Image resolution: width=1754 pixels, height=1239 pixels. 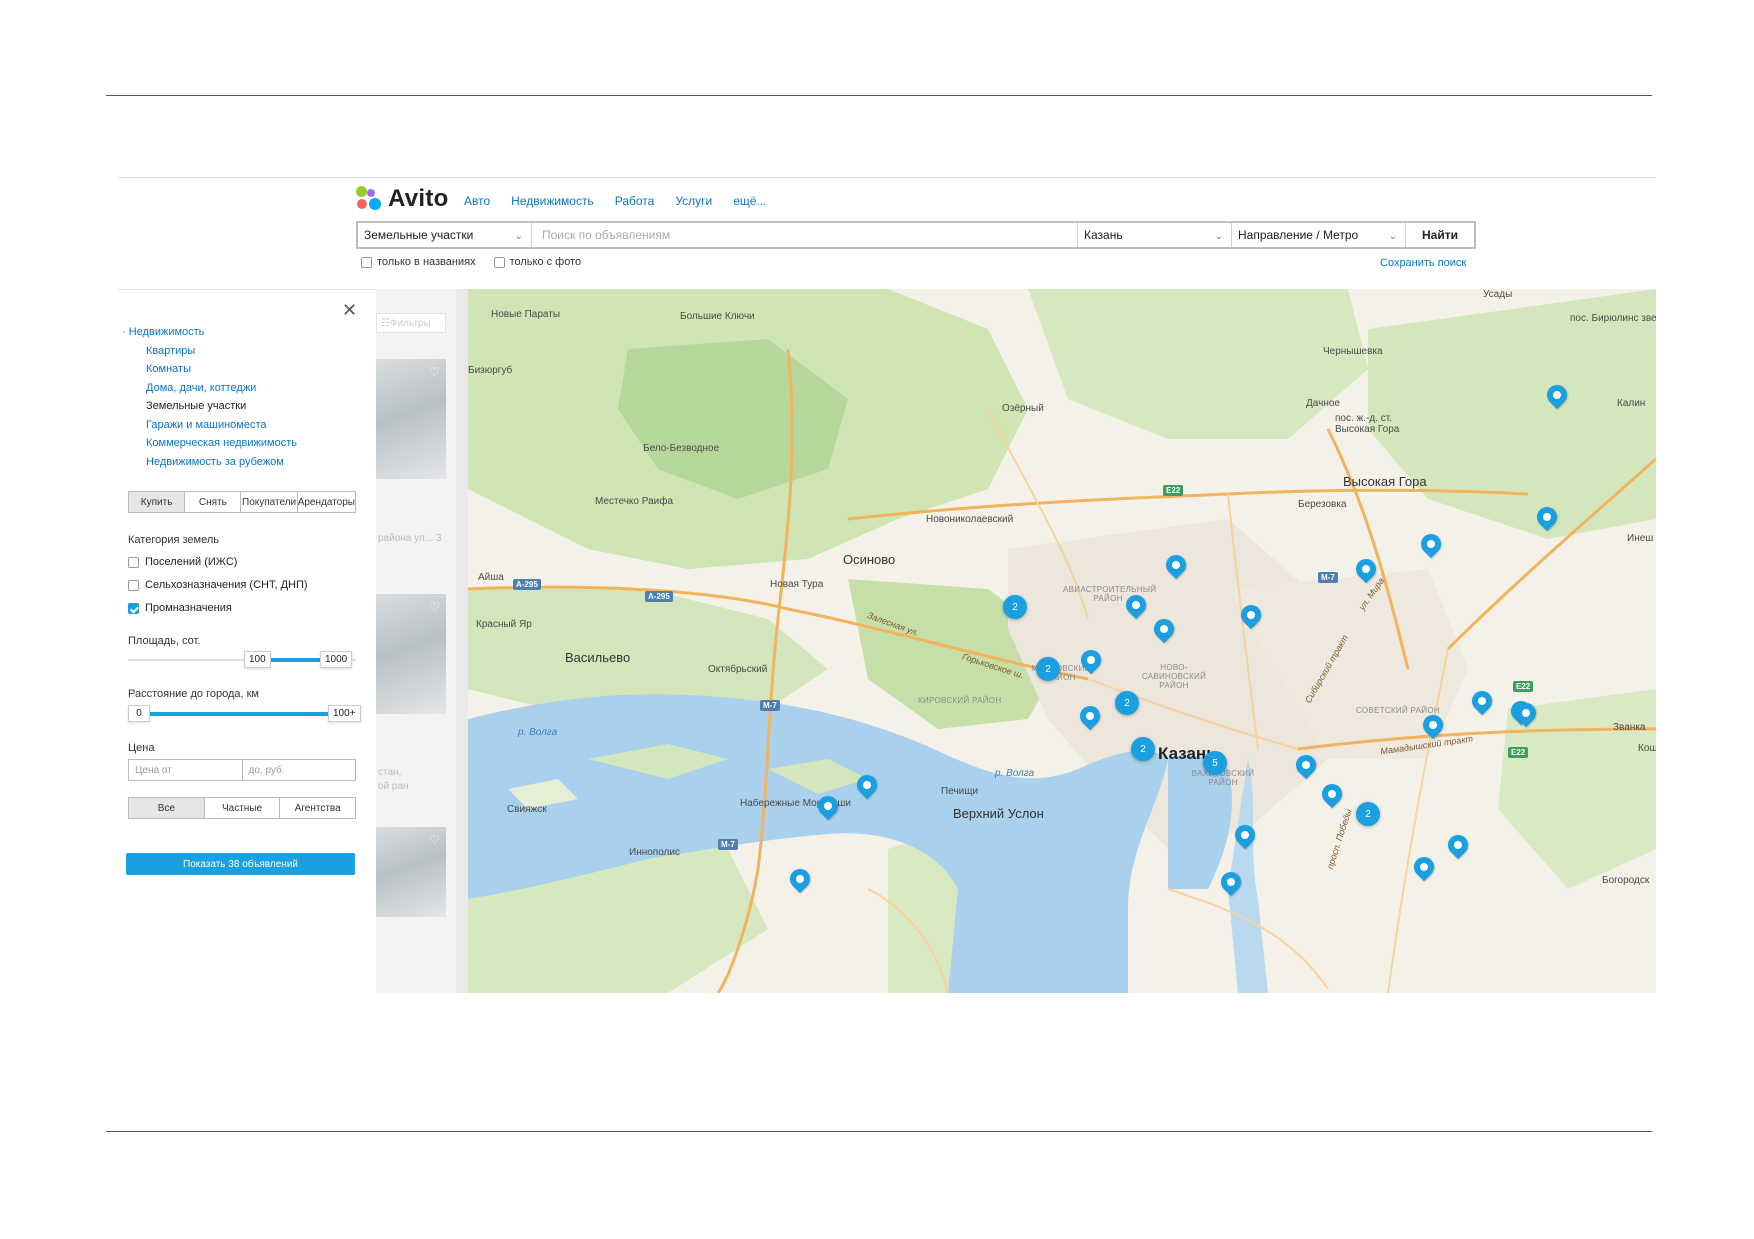 What do you see at coordinates (462, 641) in the screenshot?
I see `listing-scrollbar` at bounding box center [462, 641].